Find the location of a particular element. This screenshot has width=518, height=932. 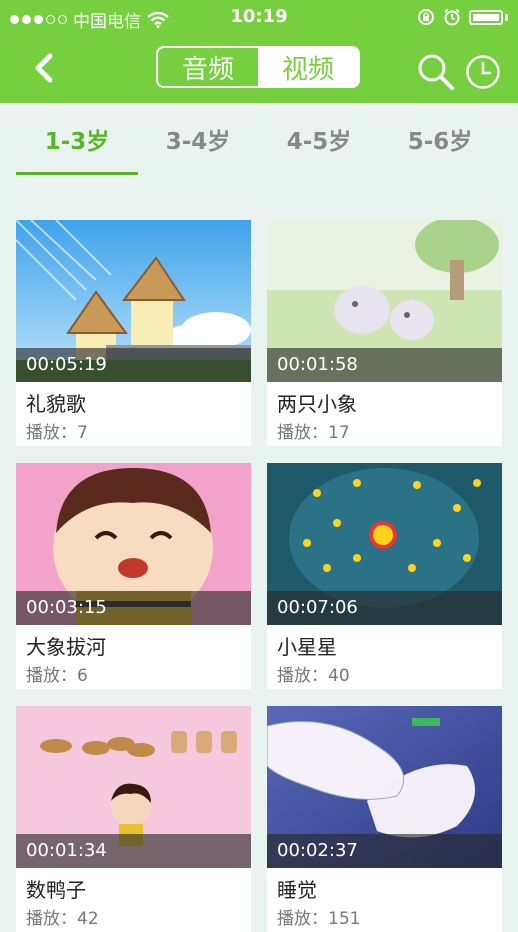

segment-audio: 音频 is located at coordinates (208, 67).